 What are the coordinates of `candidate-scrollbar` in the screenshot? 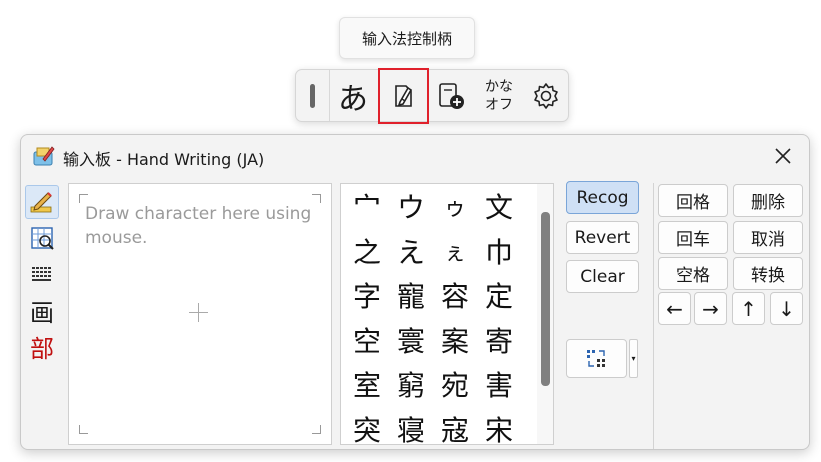 It's located at (545, 314).